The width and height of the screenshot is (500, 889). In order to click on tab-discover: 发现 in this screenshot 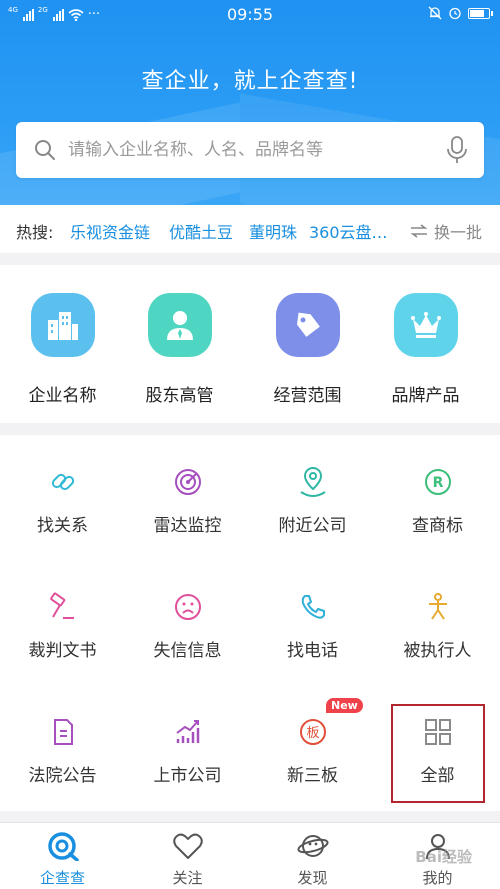, I will do `click(312, 859)`.